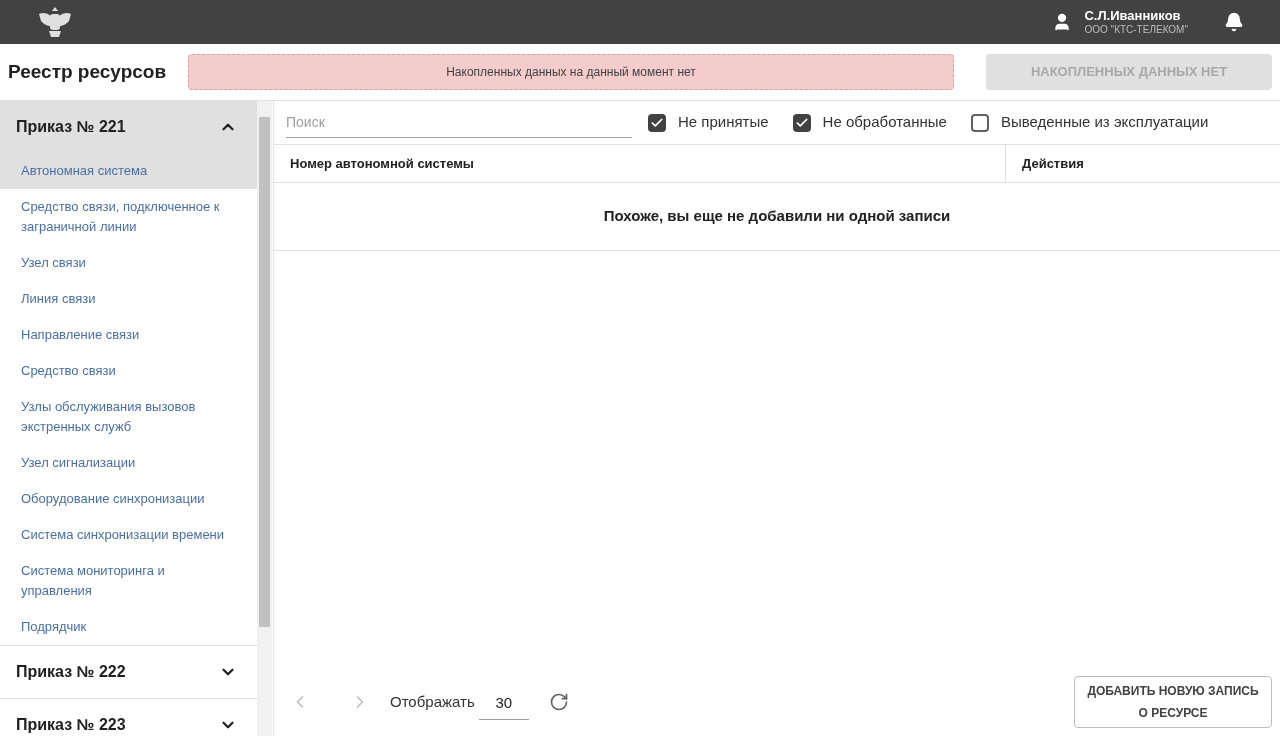 The height and width of the screenshot is (736, 1280). Describe the element at coordinates (1133, 15) in the screenshot. I see `user-name: С.Л.Иванников` at that location.